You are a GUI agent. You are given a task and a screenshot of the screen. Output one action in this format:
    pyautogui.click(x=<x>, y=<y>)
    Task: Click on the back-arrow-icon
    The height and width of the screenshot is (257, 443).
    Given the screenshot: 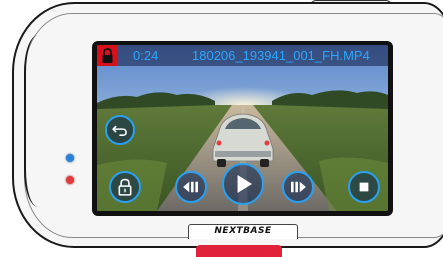 What is the action you would take?
    pyautogui.click(x=119, y=130)
    